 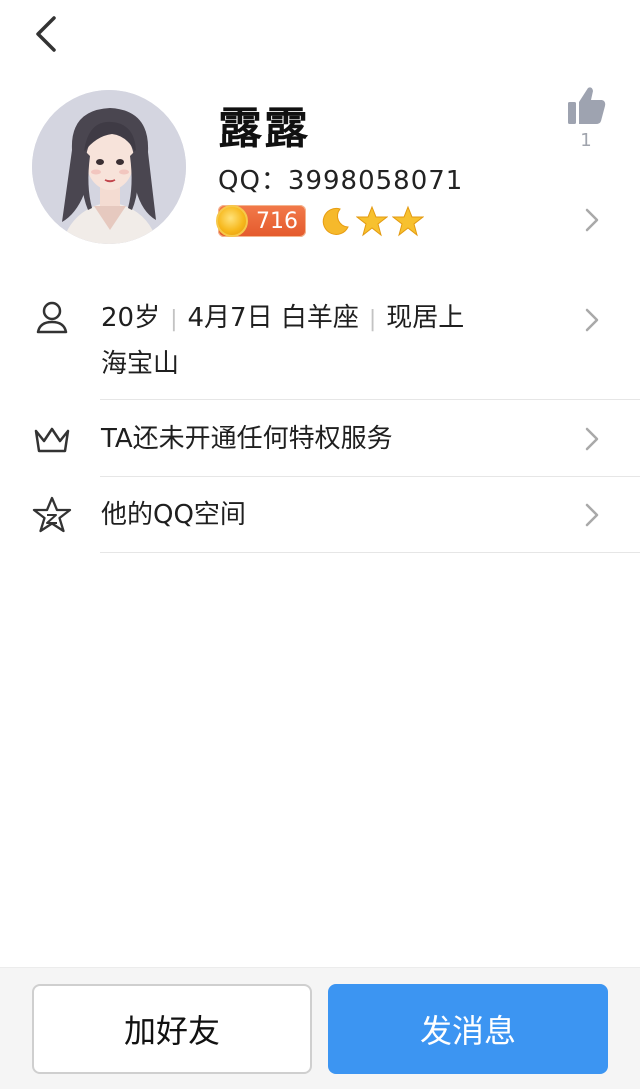 What do you see at coordinates (335, 221) in the screenshot?
I see `moon-icon` at bounding box center [335, 221].